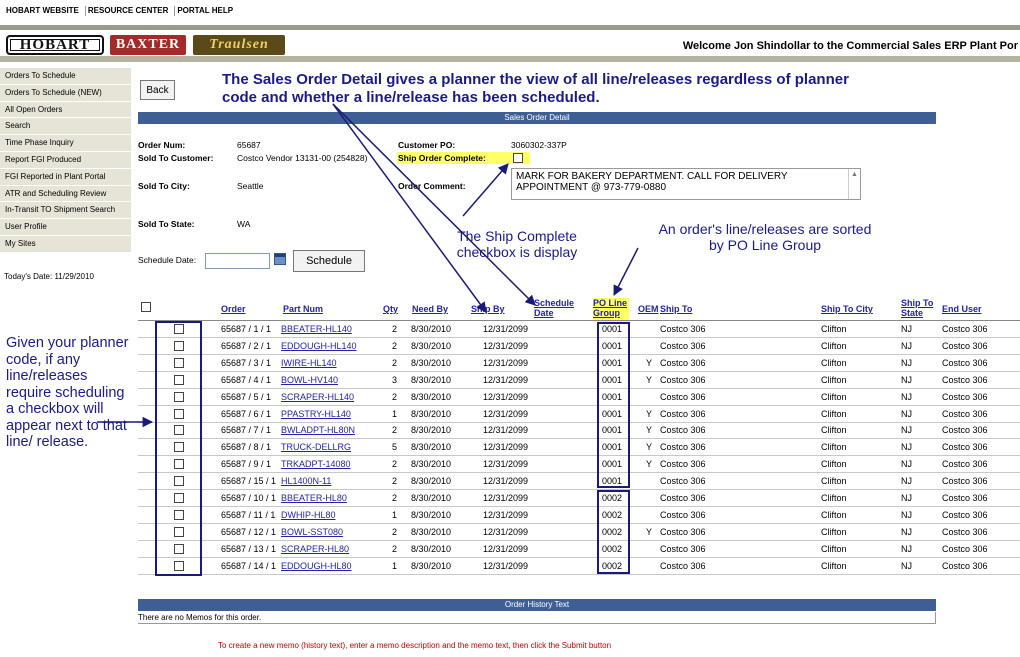 The height and width of the screenshot is (657, 1020). I want to click on cell-part-num: BBEATER-HL80, so click(314, 498).